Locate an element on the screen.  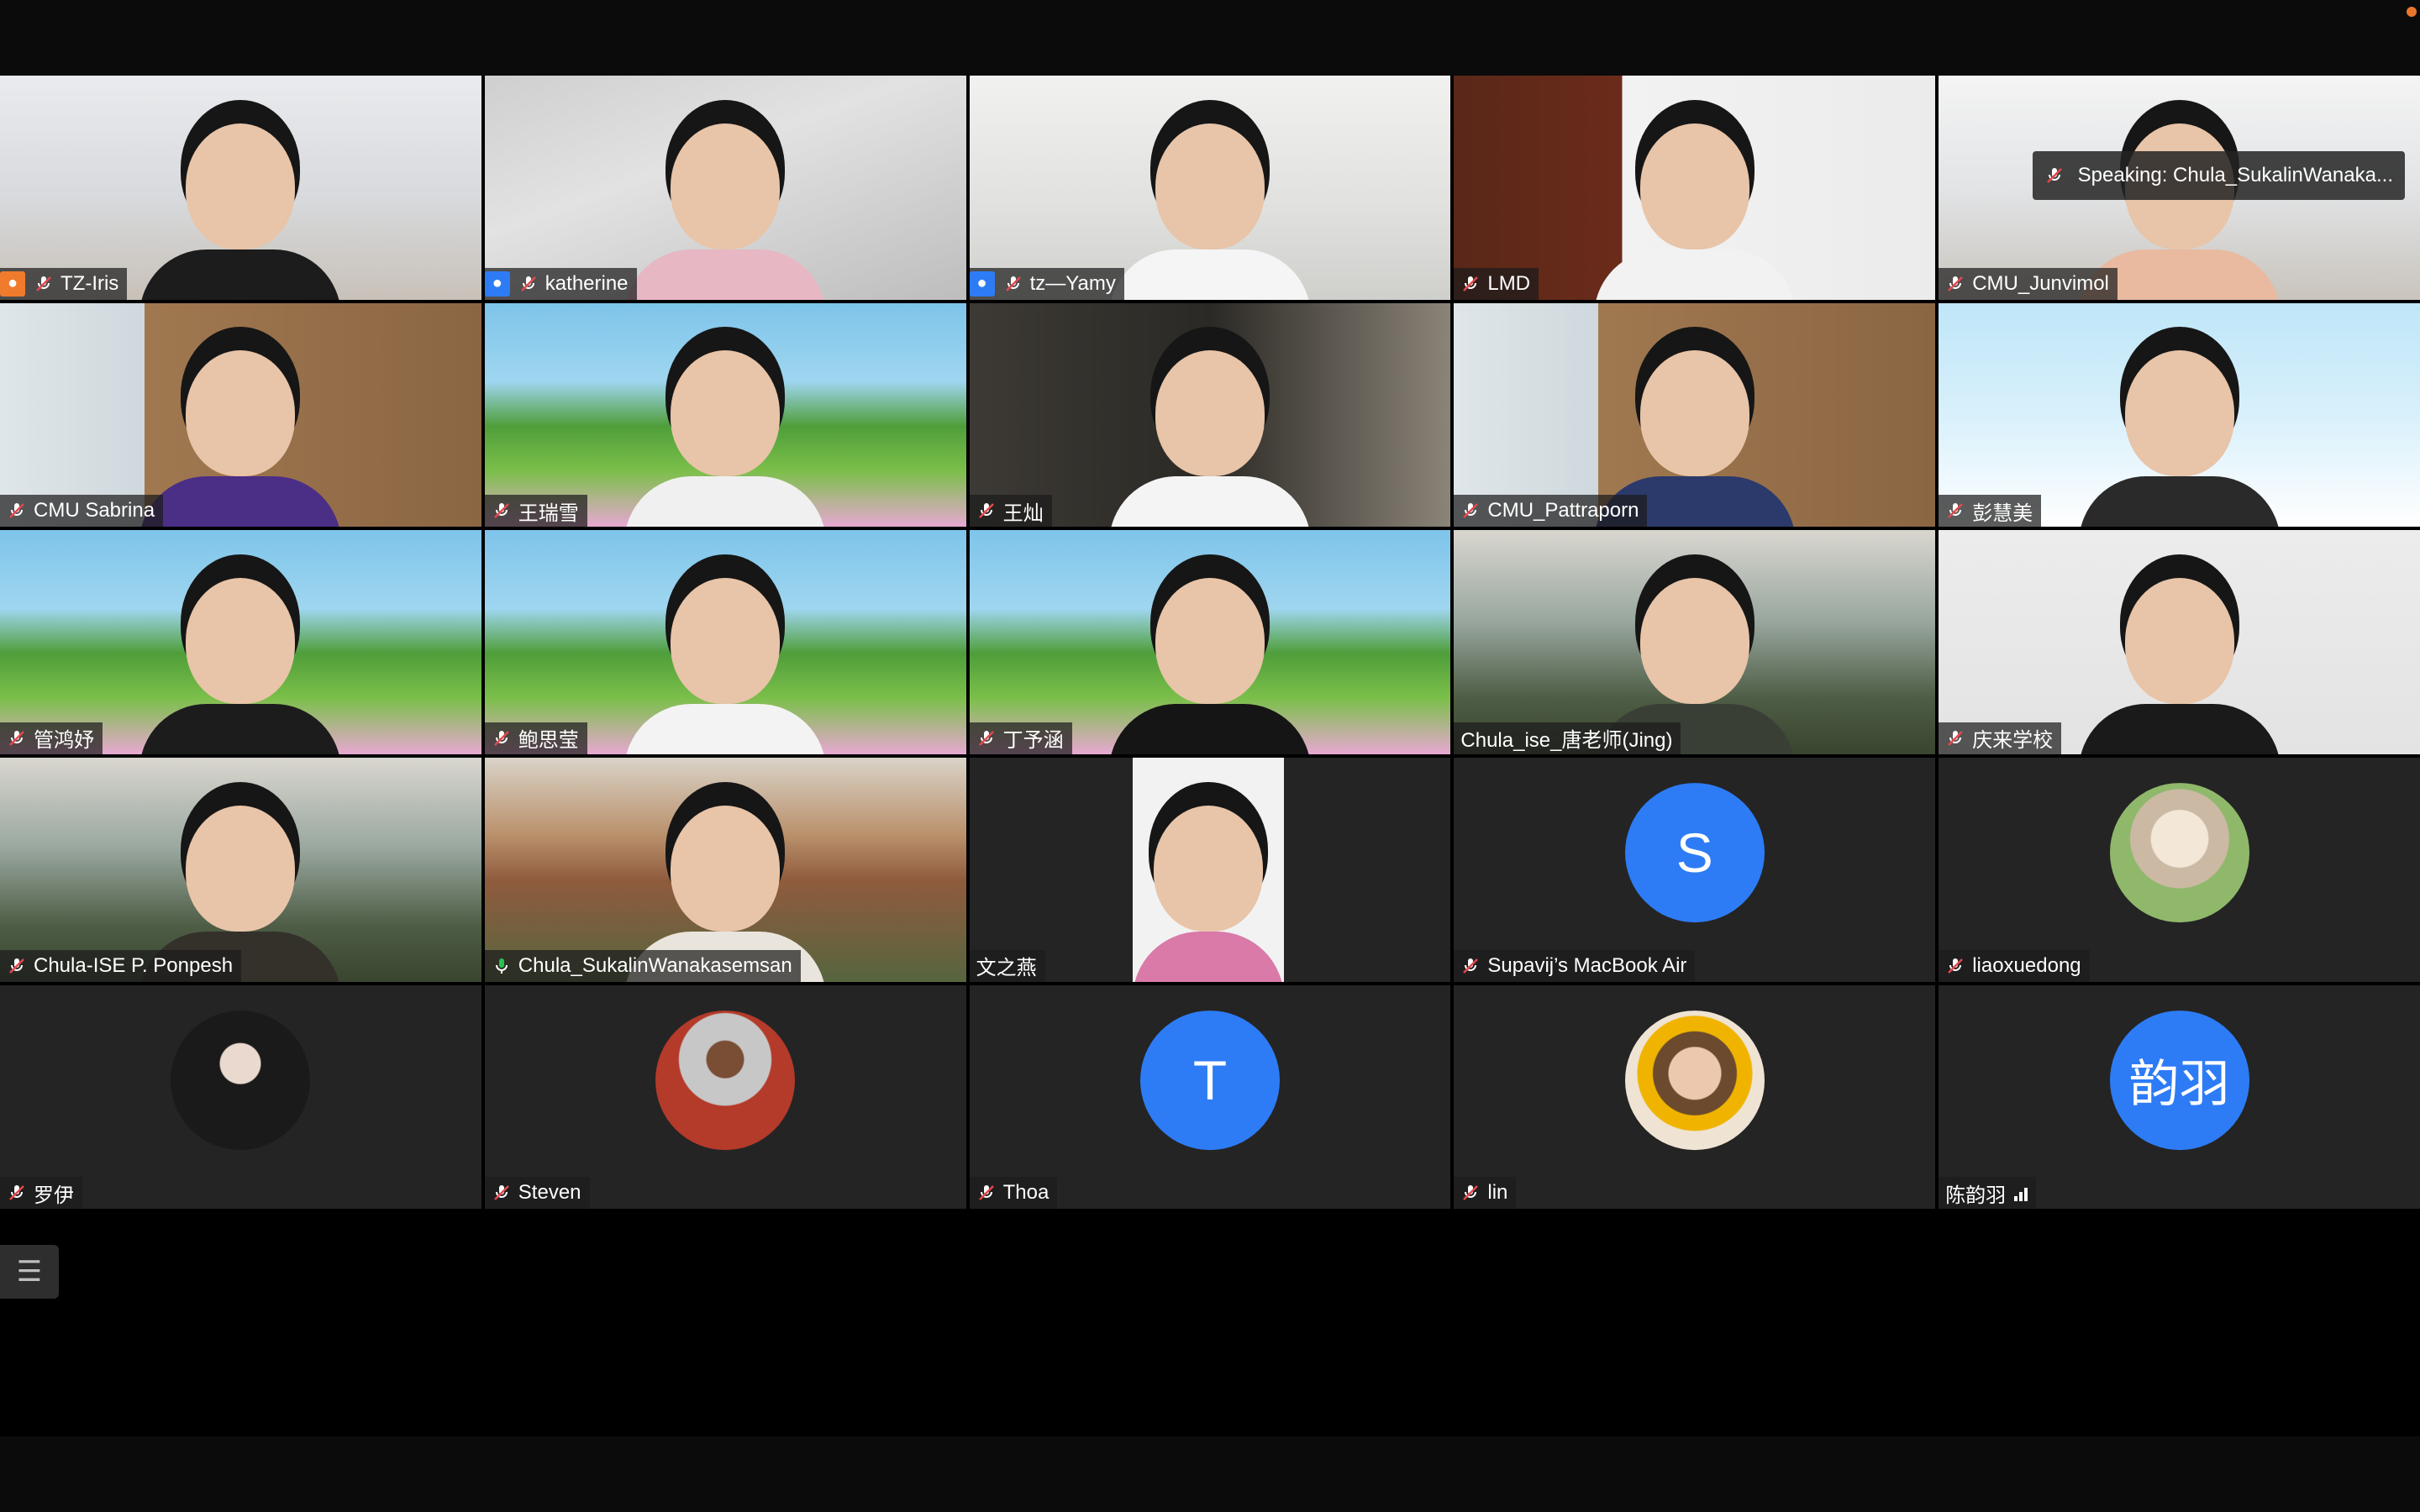
participant-tile: Chula-ISE P. Ponpesh is located at coordinates (240, 869).